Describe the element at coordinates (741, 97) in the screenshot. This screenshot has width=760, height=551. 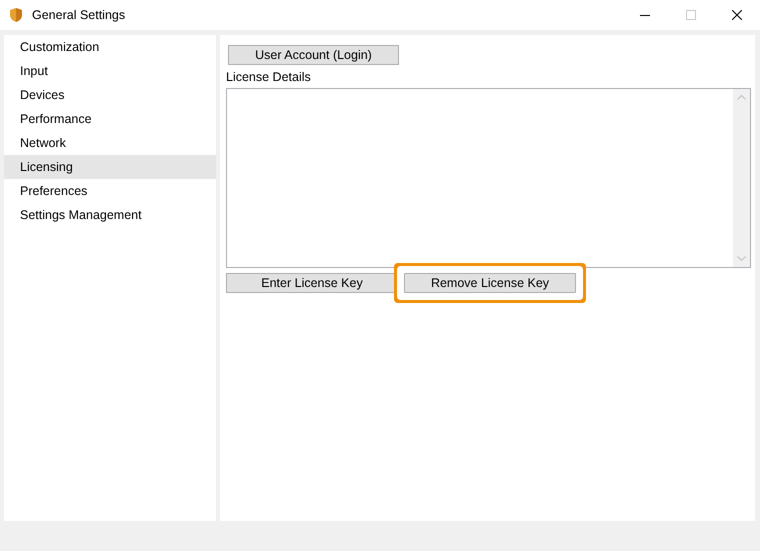
I see `scroll-up-icon` at that location.